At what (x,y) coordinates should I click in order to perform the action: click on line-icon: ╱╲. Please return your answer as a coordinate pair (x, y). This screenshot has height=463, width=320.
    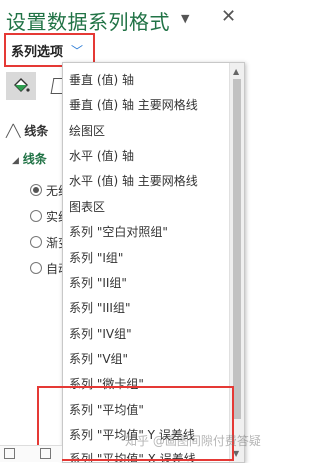
    Looking at the image, I should click on (13, 131).